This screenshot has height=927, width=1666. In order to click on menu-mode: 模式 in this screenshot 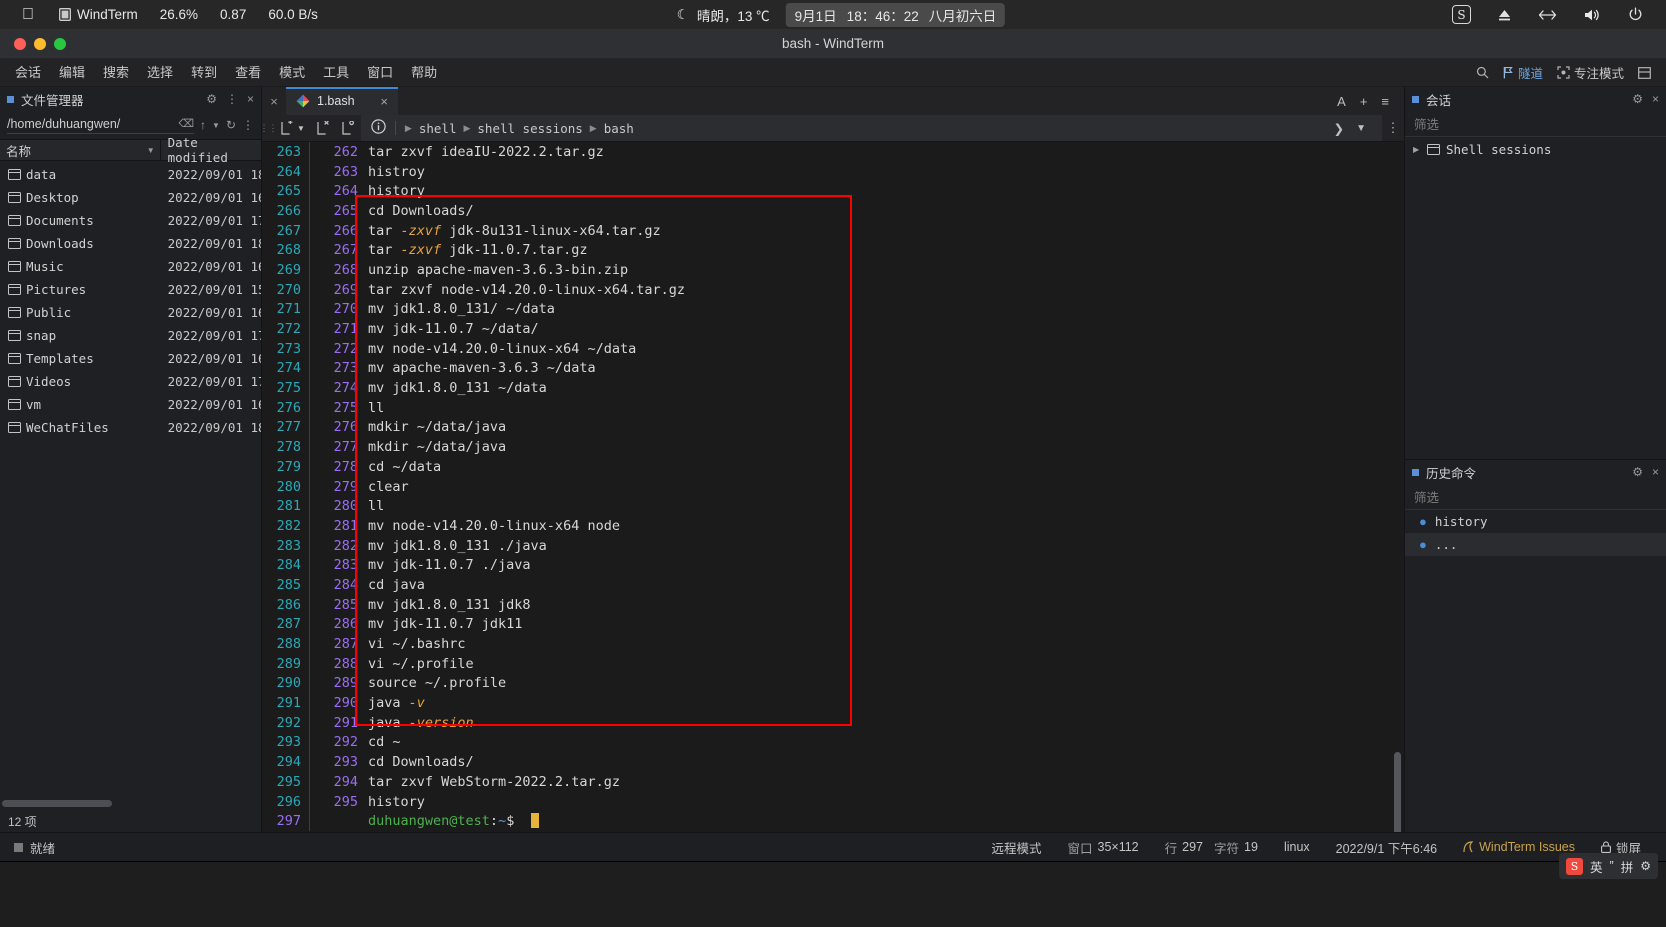, I will do `click(292, 73)`.